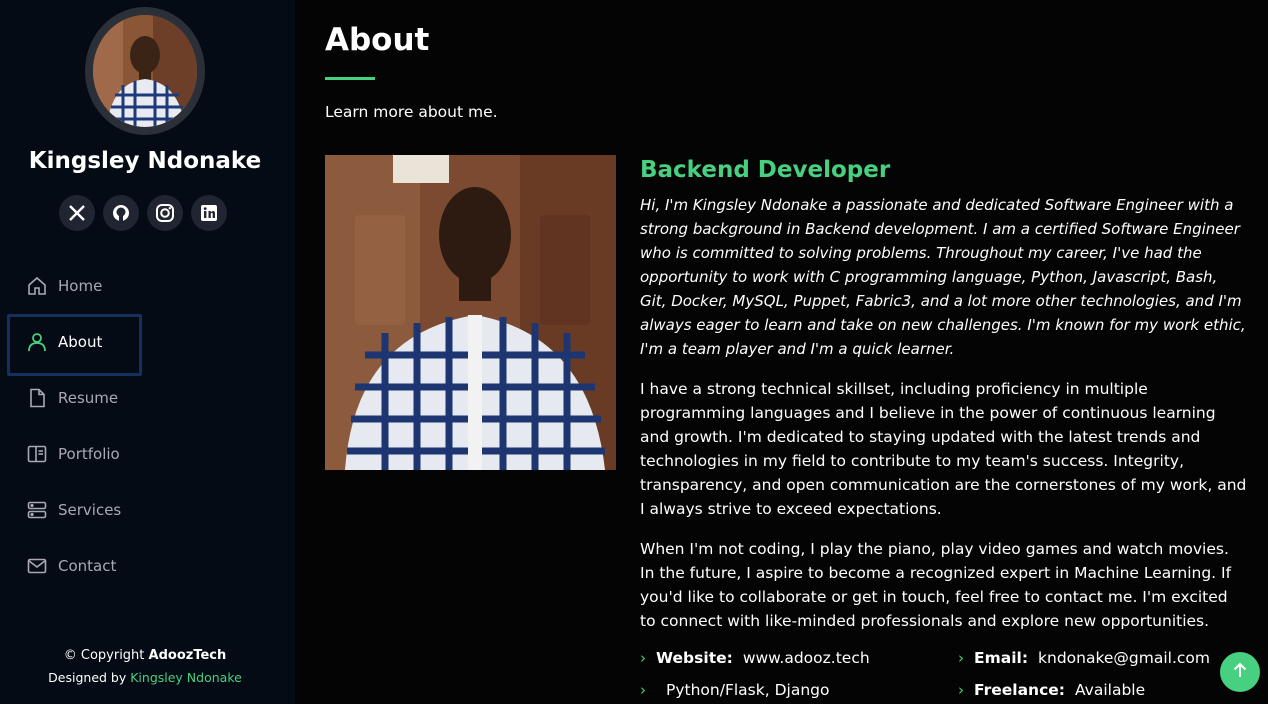  What do you see at coordinates (765, 170) in the screenshot?
I see `role-title: Backend Developer` at bounding box center [765, 170].